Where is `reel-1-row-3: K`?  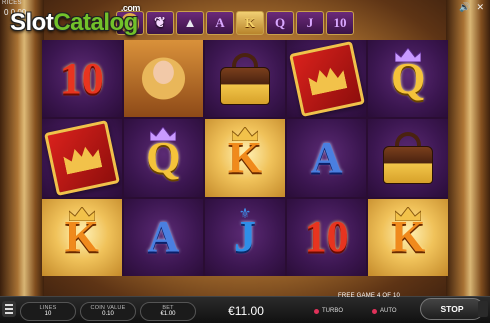 reel-1-row-3: K is located at coordinates (82, 237).